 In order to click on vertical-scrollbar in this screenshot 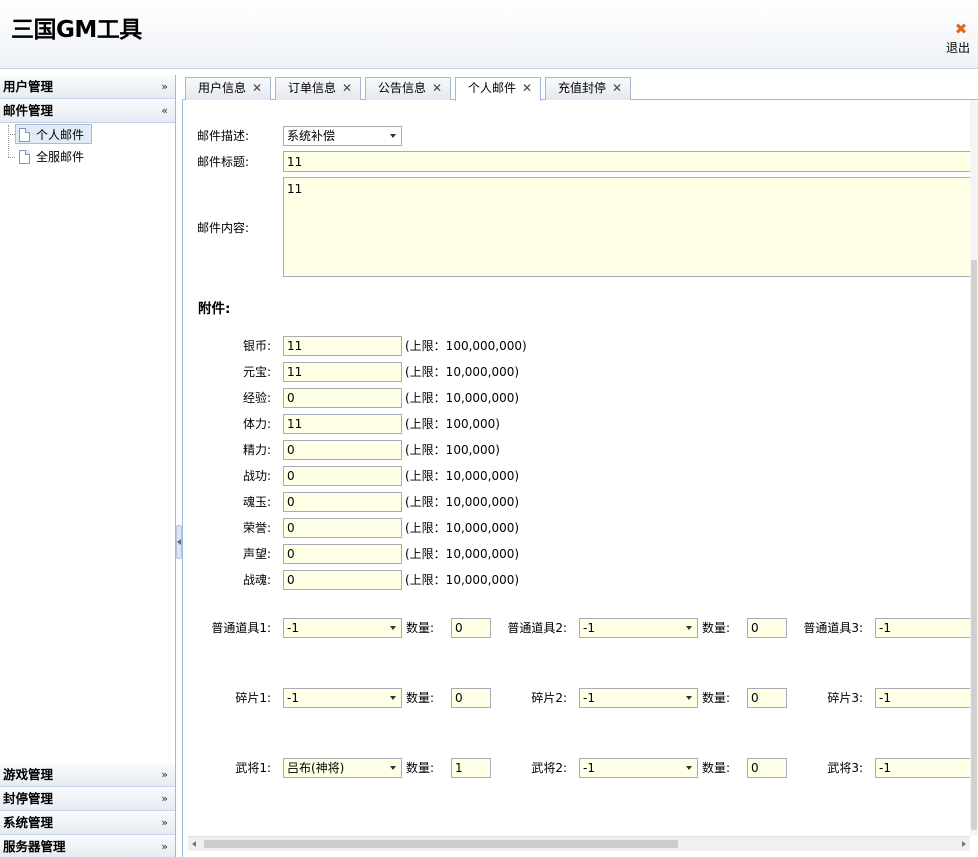, I will do `click(974, 467)`.